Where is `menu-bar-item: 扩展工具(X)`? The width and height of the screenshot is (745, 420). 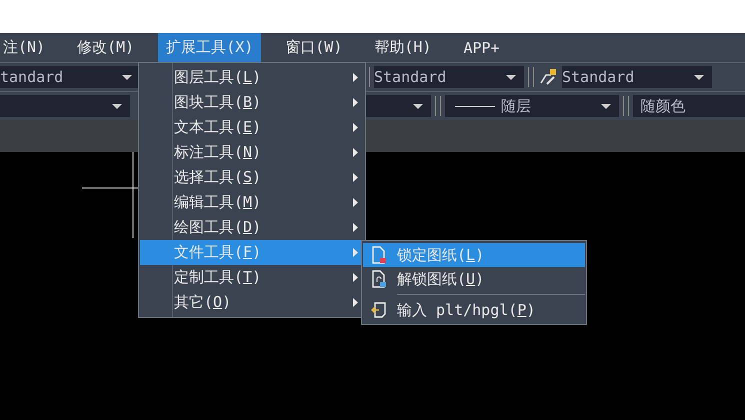 menu-bar-item: 扩展工具(X) is located at coordinates (210, 47).